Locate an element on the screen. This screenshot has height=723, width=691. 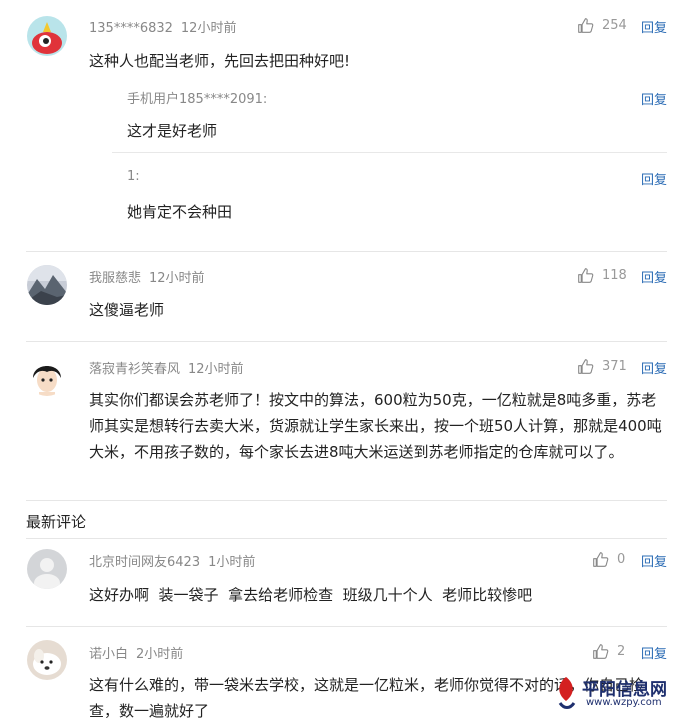
anime-boy-avatar-icon is located at coordinates (47, 376).